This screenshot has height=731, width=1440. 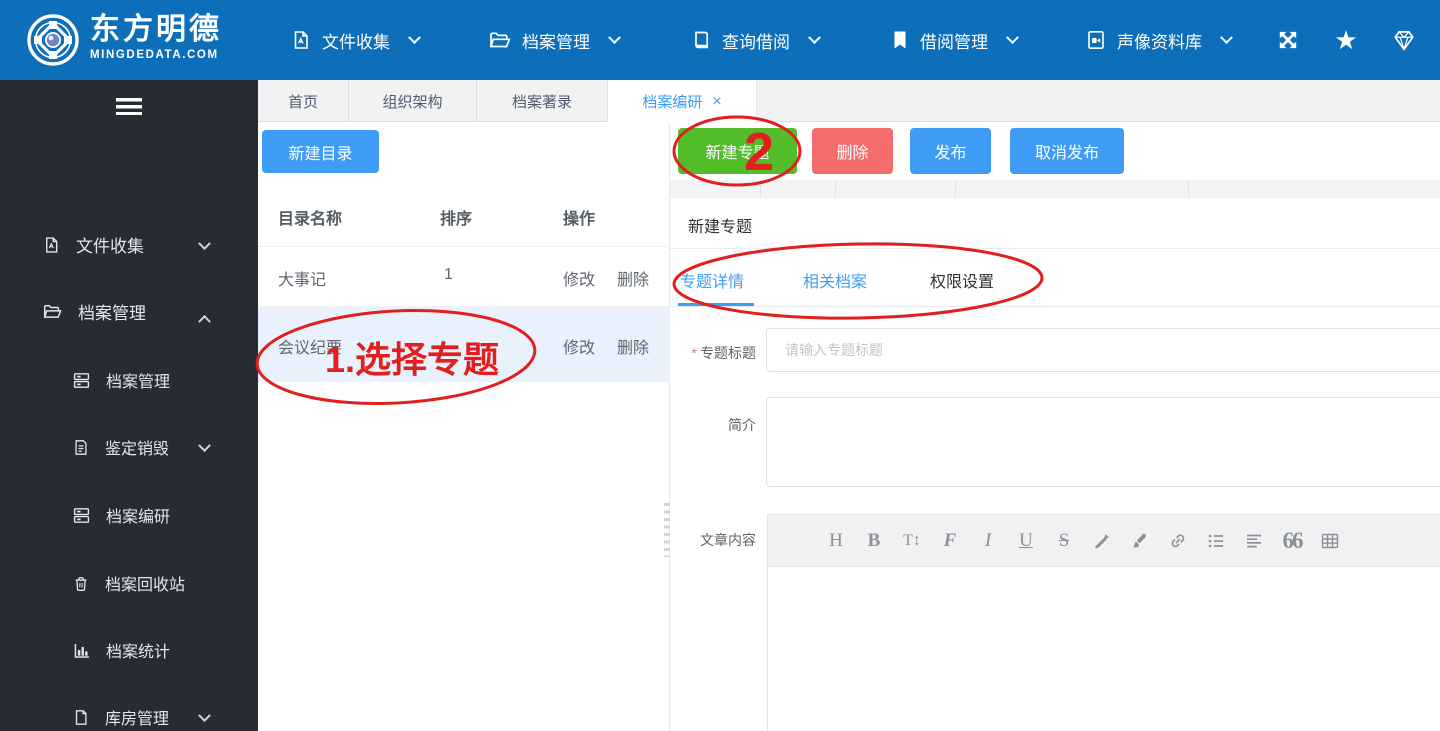 I want to click on fullscreen-icon, so click(x=1288, y=40).